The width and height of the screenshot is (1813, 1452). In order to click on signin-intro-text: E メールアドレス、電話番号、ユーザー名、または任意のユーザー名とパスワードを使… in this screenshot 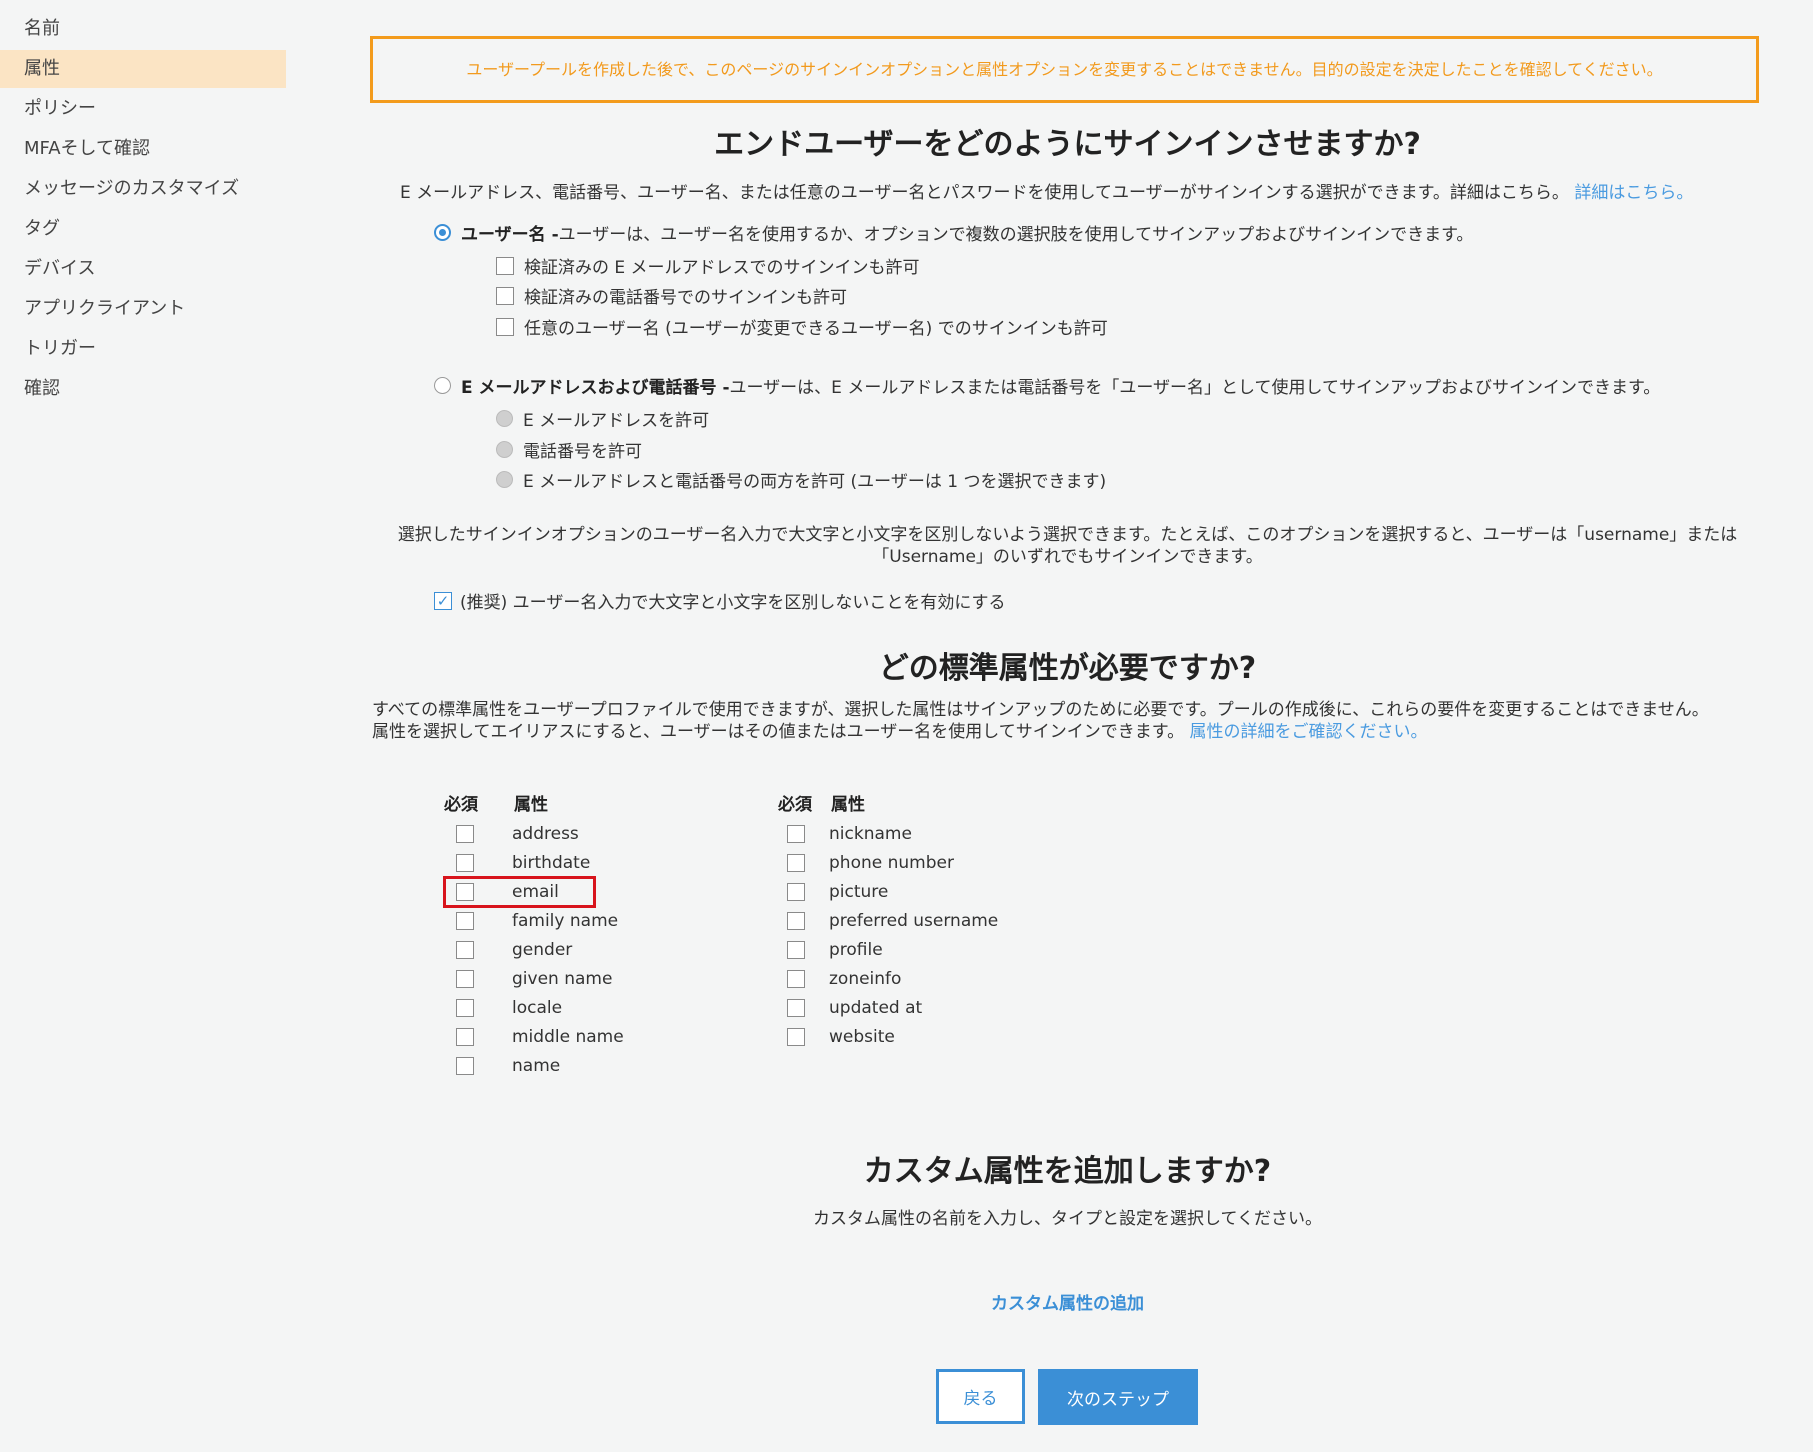, I will do `click(984, 193)`.